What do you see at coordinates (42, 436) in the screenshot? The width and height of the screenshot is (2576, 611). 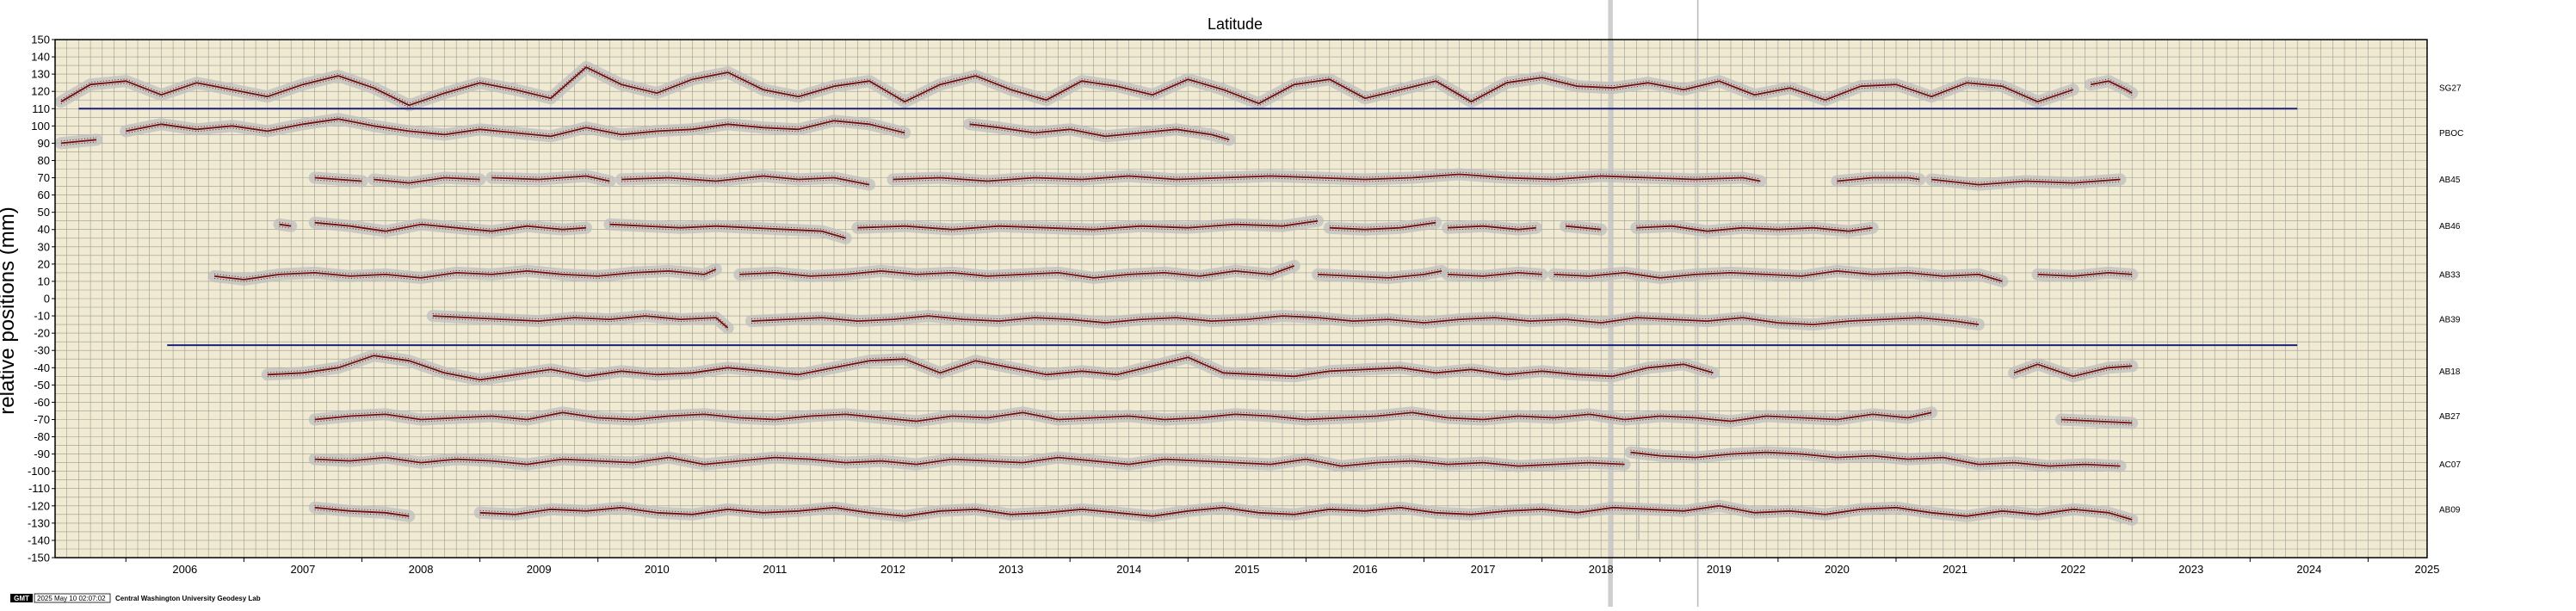 I see `y-tick-label: -80` at bounding box center [42, 436].